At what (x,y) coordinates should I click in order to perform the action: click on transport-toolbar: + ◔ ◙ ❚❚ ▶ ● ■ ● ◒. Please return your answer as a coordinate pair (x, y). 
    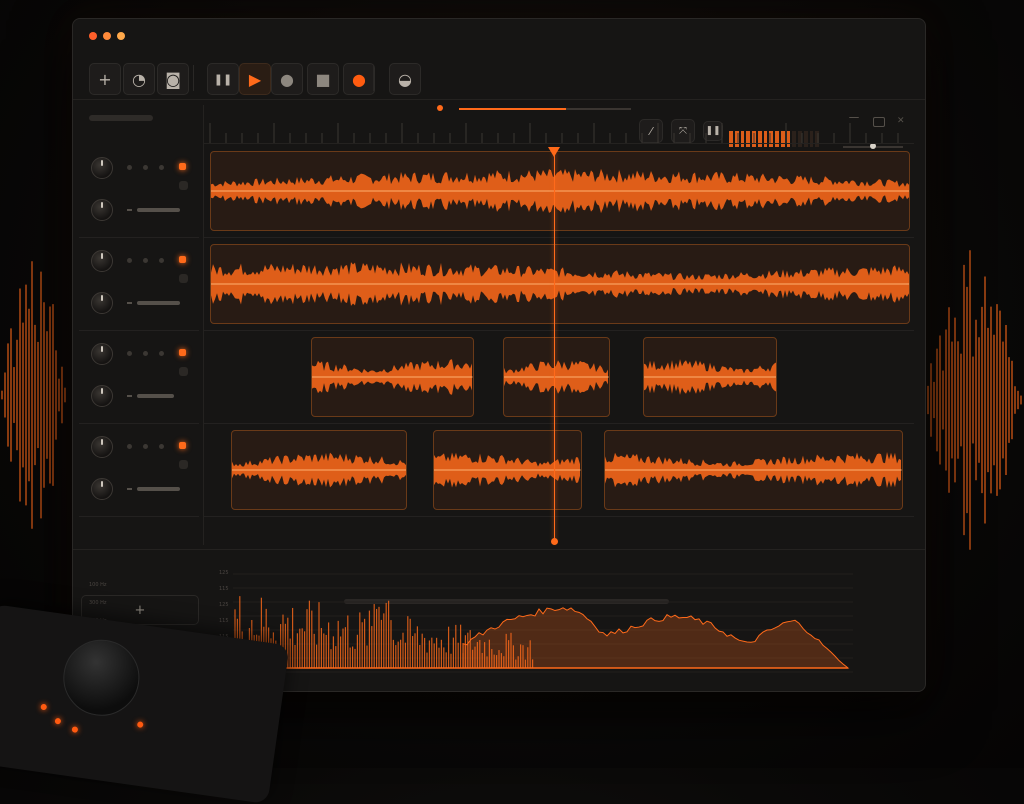
    Looking at the image, I should click on (499, 78).